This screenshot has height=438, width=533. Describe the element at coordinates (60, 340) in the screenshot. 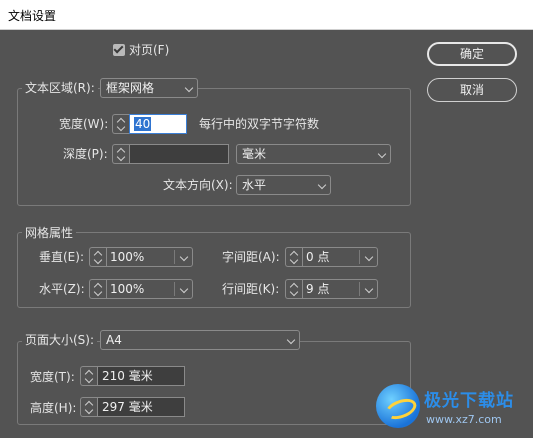

I see `page-size-label: 页面大小(S):` at that location.